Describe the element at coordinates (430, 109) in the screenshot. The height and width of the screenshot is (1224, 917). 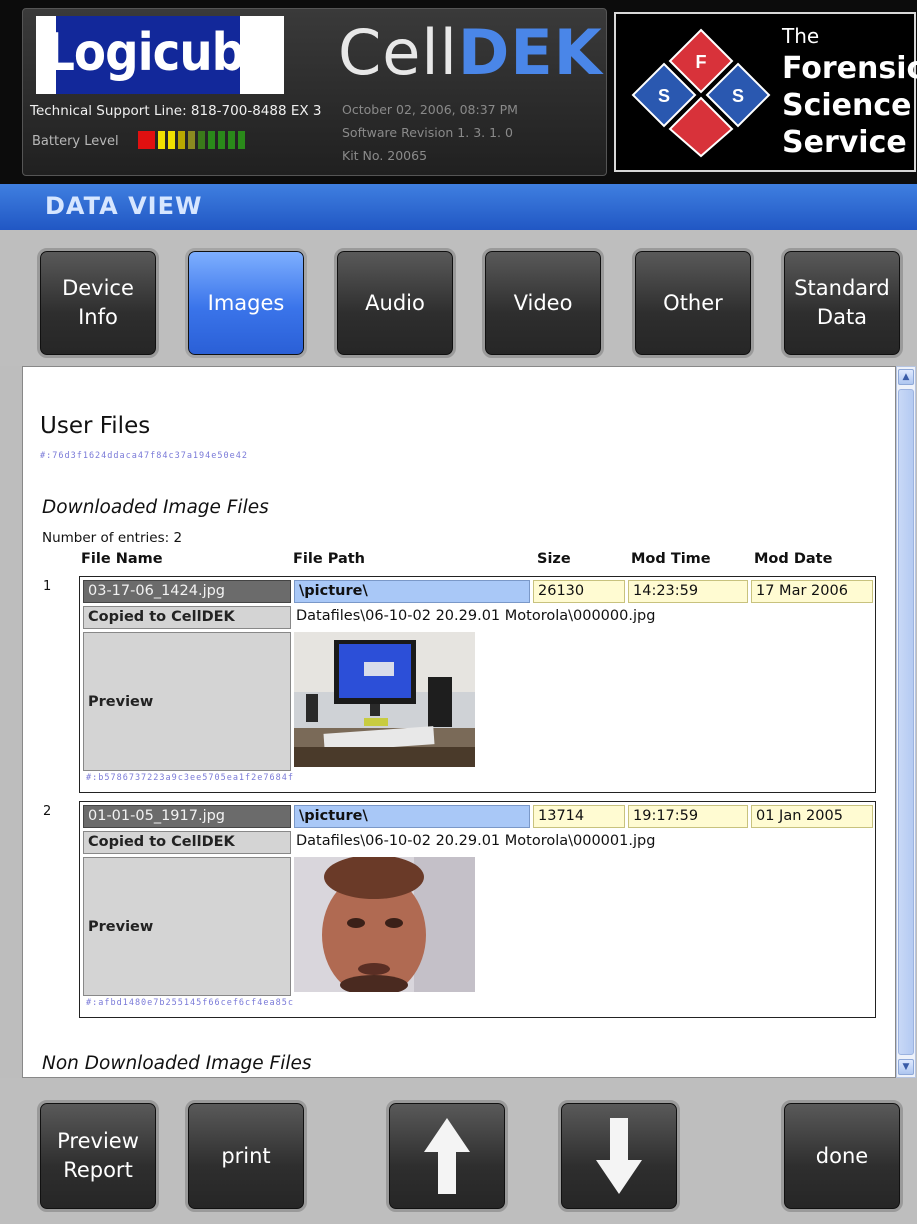
I see `datetime: October 02, 2006, 08:37 PM` at that location.